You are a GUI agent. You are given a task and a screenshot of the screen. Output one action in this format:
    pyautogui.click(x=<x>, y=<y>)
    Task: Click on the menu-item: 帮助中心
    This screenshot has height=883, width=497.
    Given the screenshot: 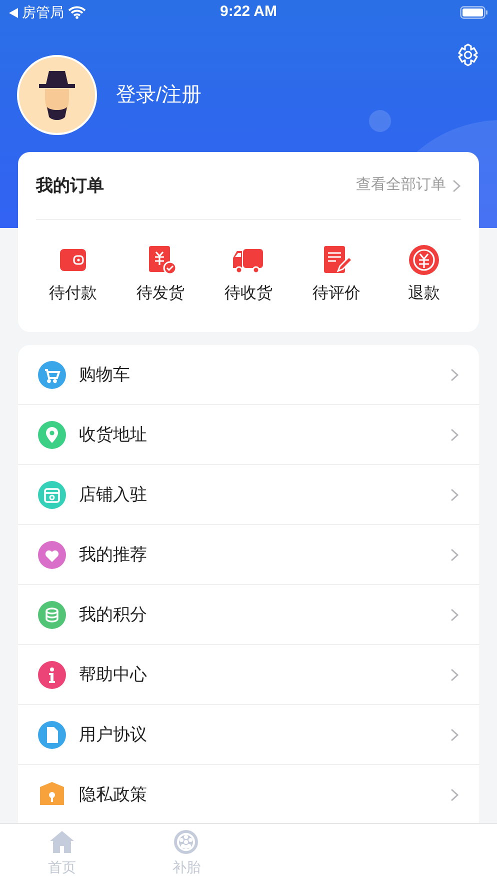 What is the action you would take?
    pyautogui.click(x=248, y=675)
    